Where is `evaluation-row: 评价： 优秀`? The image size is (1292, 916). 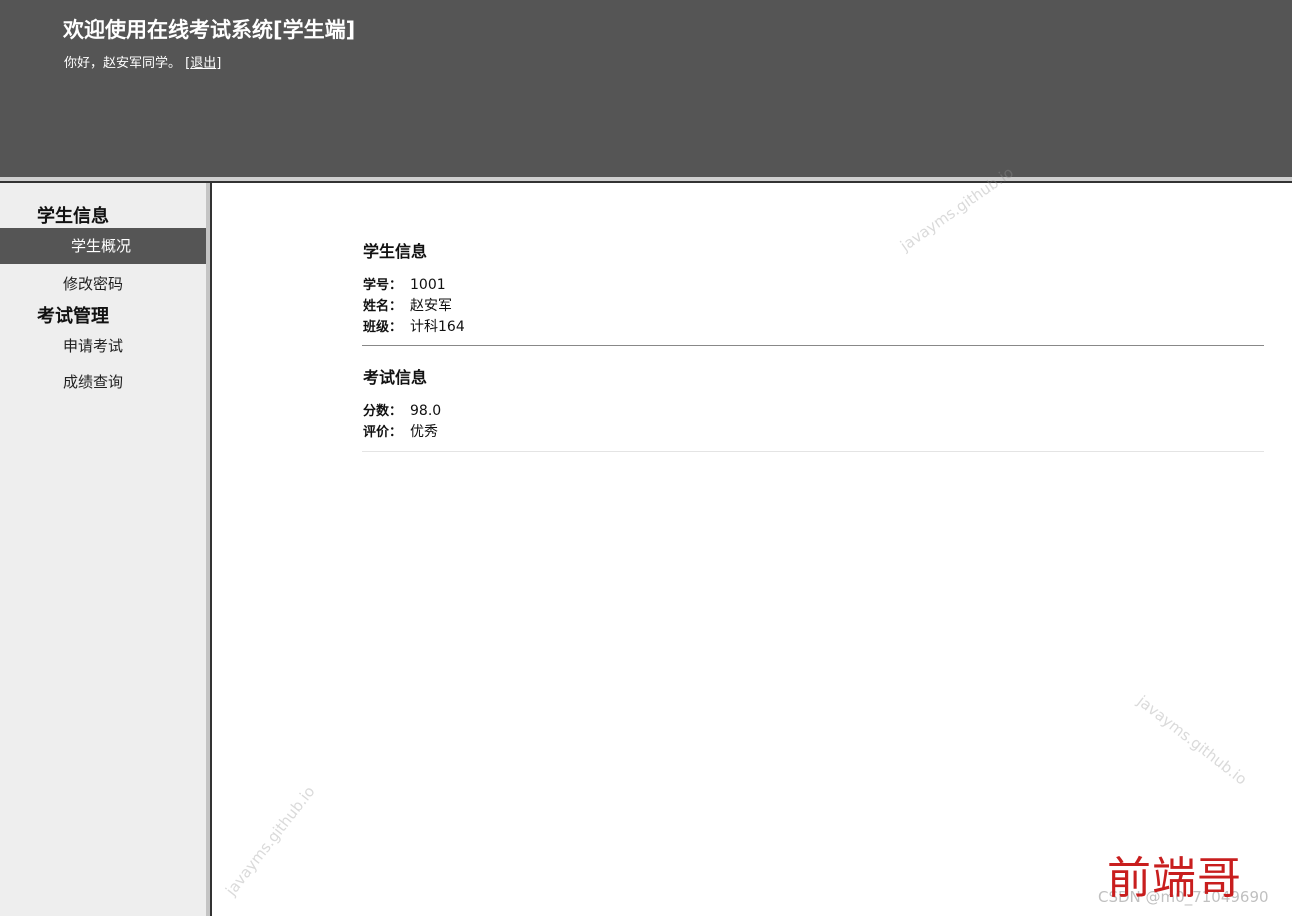
evaluation-row: 评价： 优秀 is located at coordinates (400, 432).